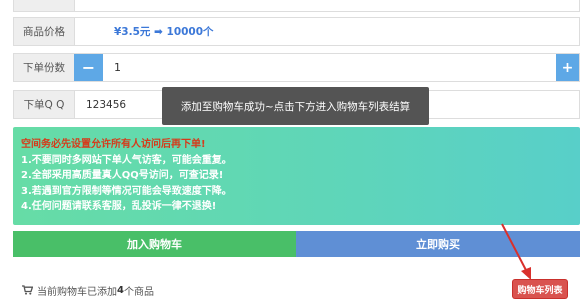 The height and width of the screenshot is (307, 588). Describe the element at coordinates (88, 67) in the screenshot. I see `quantity-minus-button: −` at that location.